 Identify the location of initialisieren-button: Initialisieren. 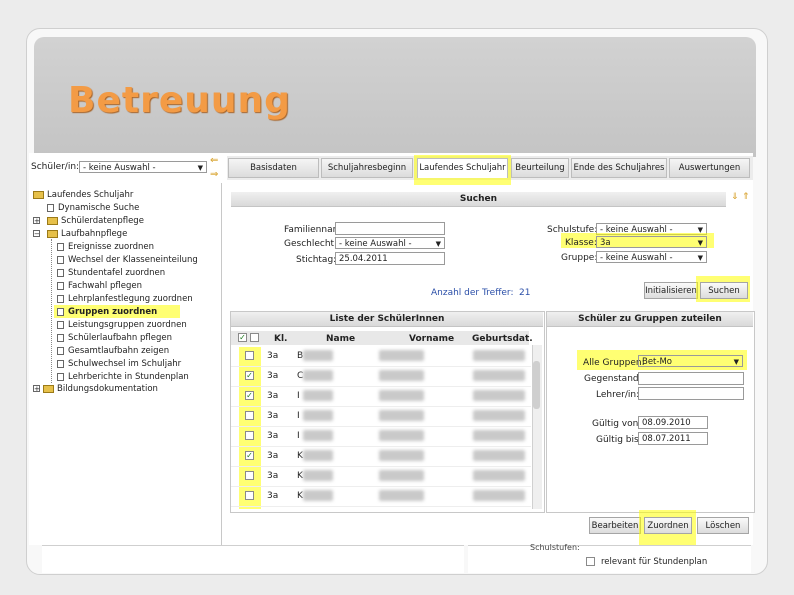
(671, 290).